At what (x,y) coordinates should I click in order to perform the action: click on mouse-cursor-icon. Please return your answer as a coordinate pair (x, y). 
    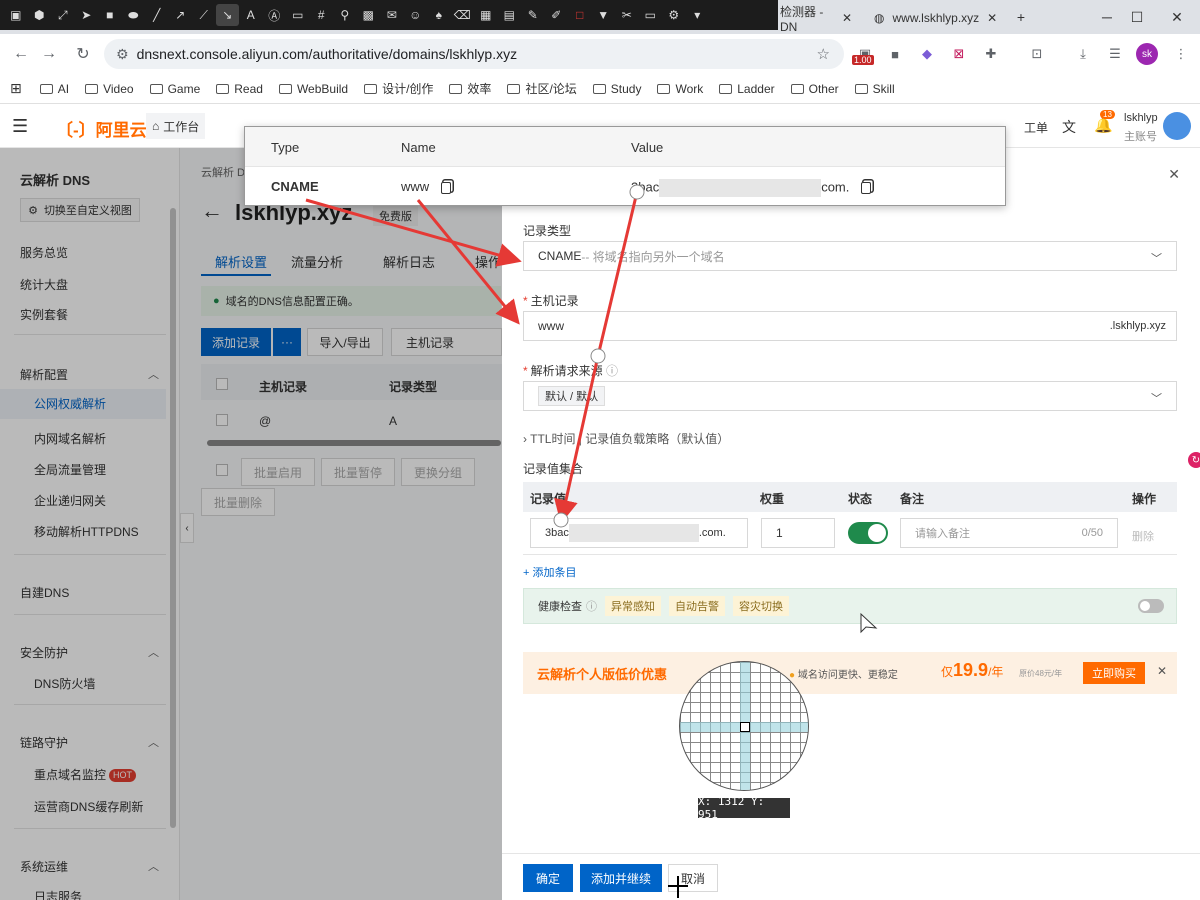
    Looking at the image, I should click on (869, 623).